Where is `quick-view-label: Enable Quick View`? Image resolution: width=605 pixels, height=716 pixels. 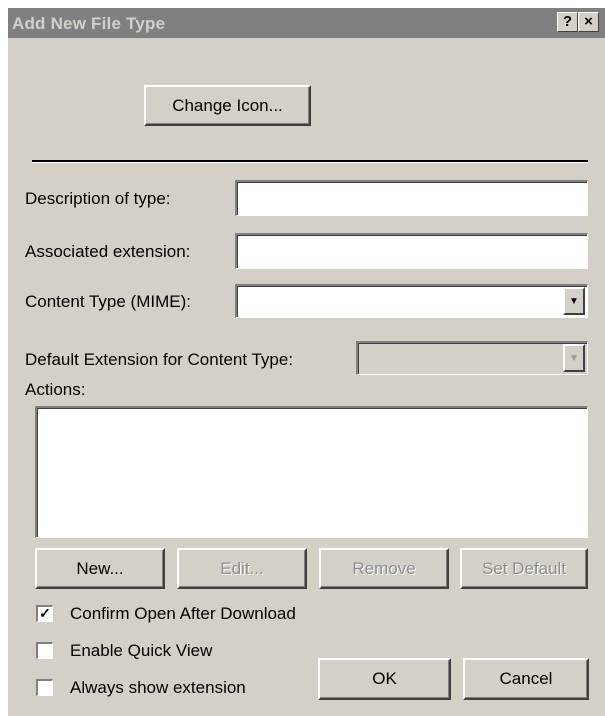
quick-view-label: Enable Quick View is located at coordinates (141, 650).